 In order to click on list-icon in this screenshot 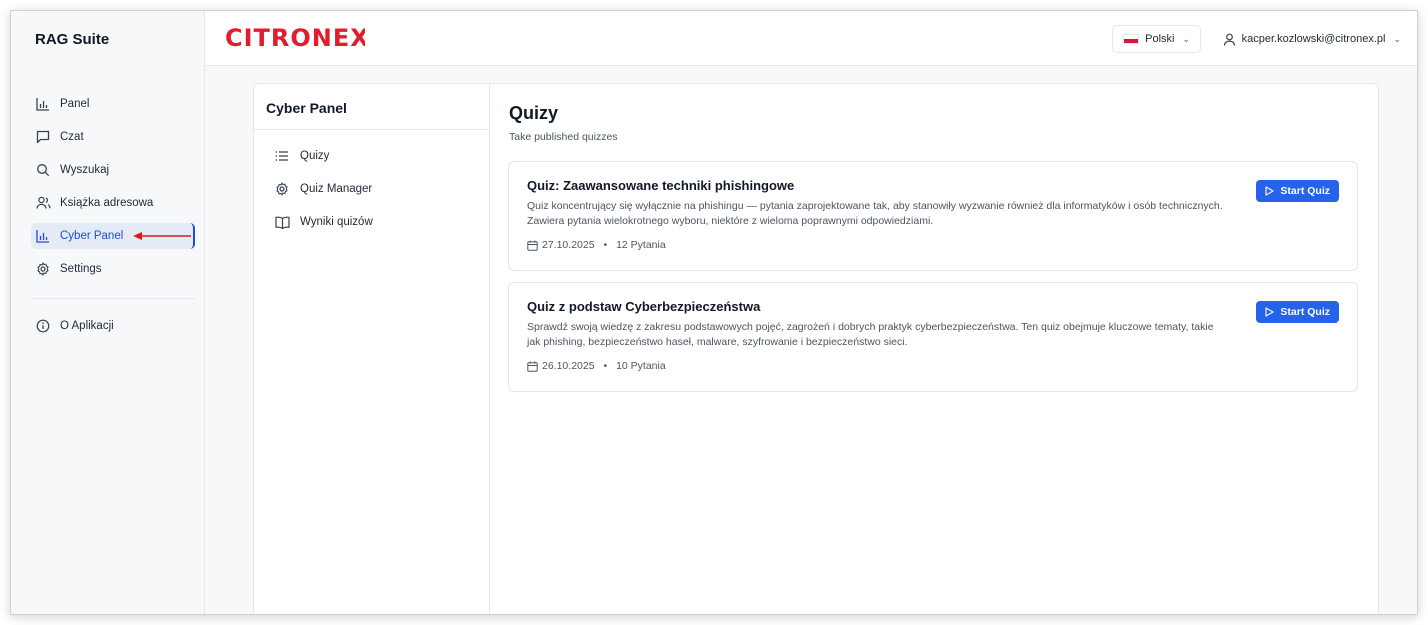, I will do `click(282, 156)`.